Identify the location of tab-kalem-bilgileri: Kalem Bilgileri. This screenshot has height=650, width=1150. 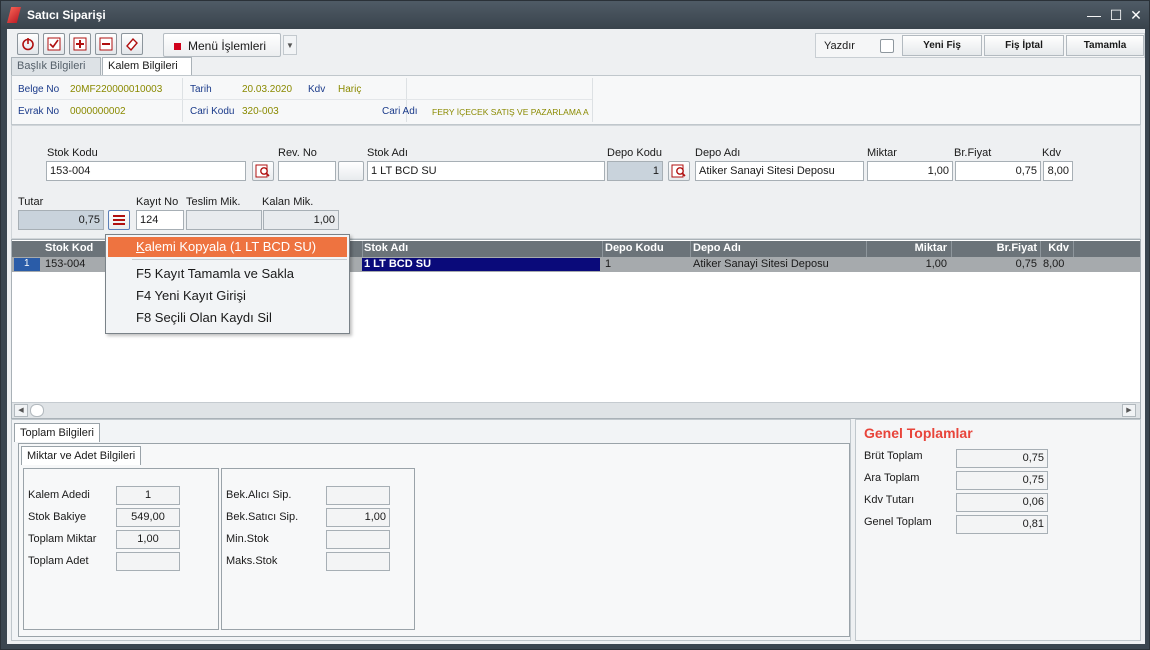
(147, 66).